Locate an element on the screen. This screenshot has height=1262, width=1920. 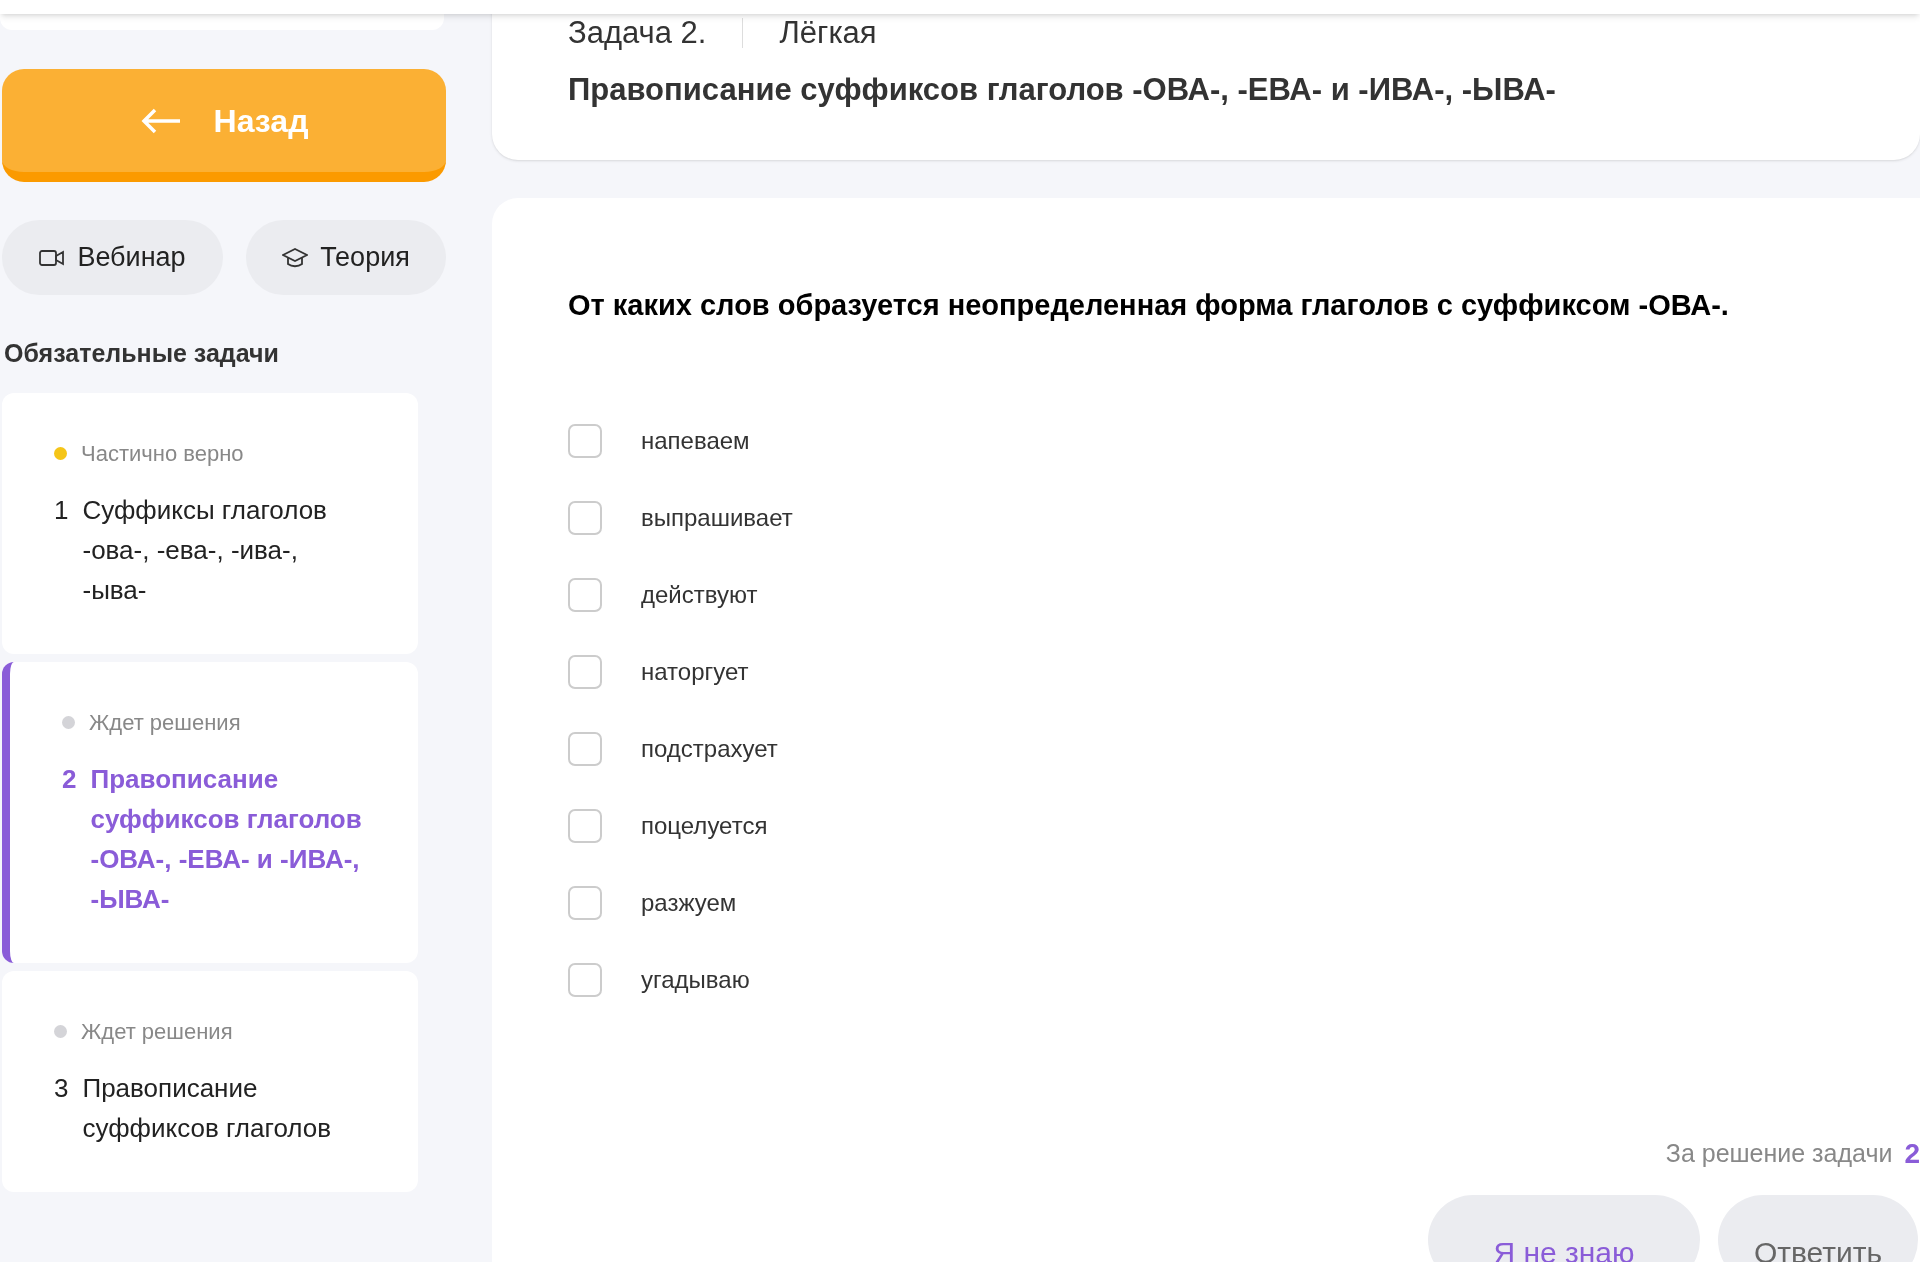
option-label: разжуем is located at coordinates (689, 902).